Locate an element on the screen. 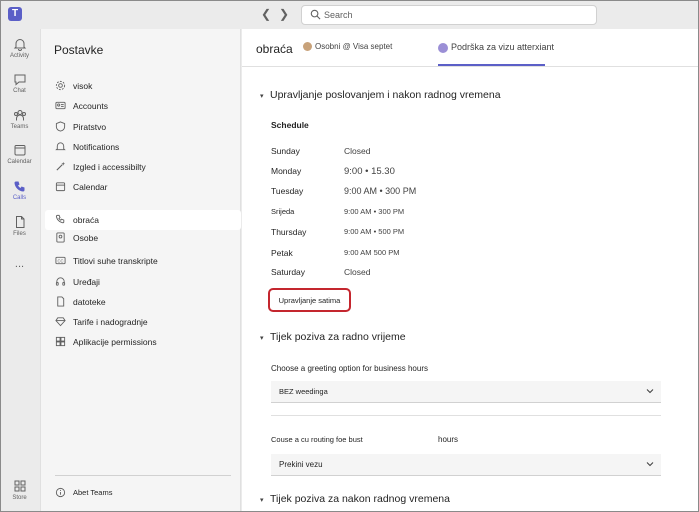 This screenshot has width=699, height=512. info-icon is located at coordinates (60, 492).